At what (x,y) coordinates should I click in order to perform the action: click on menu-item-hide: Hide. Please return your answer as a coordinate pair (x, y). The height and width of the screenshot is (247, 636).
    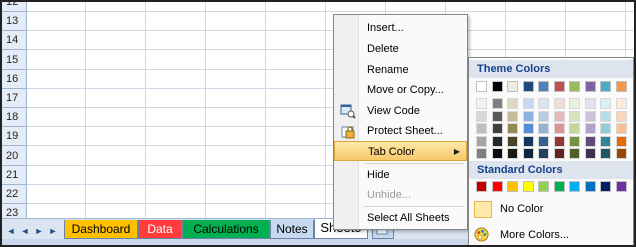
    Looking at the image, I should click on (400, 175).